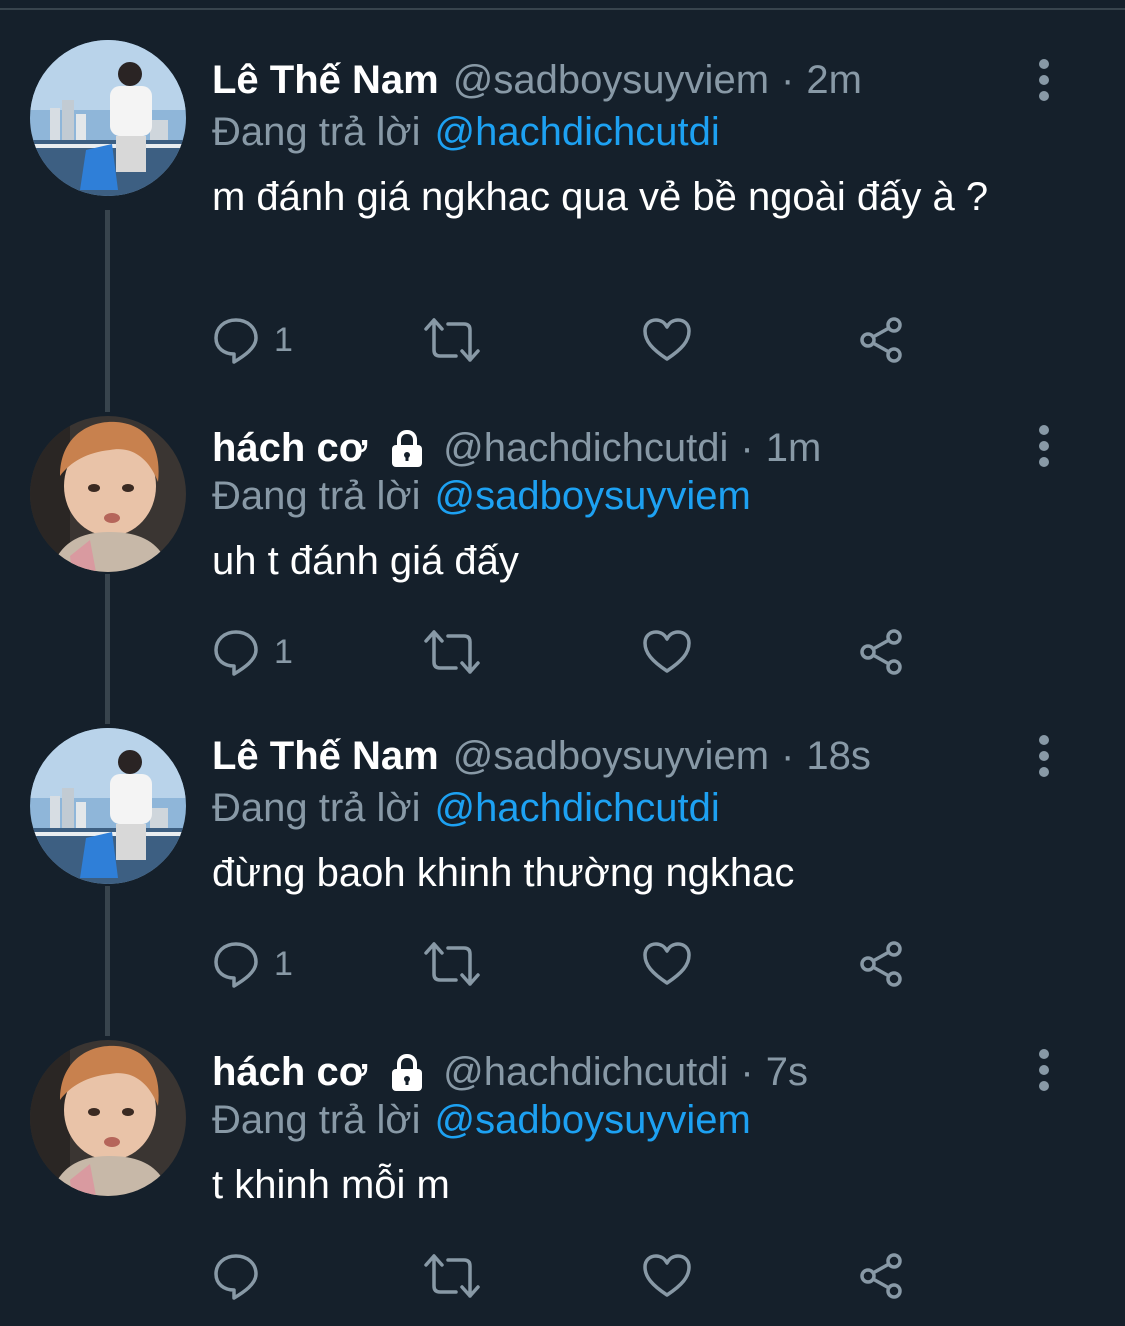  I want to click on timestamp: 7s, so click(787, 1072).